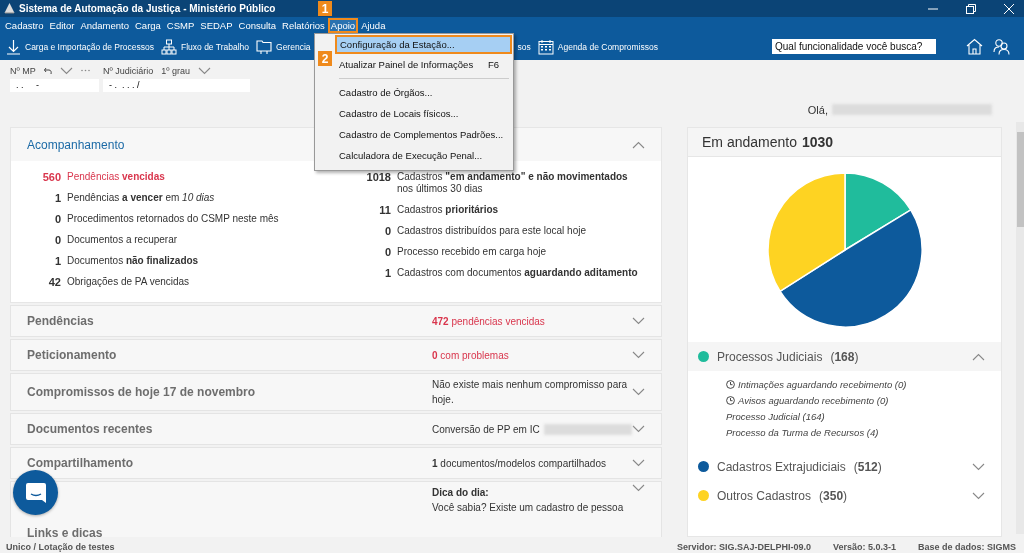  What do you see at coordinates (80, 463) in the screenshot?
I see `section-title: Compartilhamento` at bounding box center [80, 463].